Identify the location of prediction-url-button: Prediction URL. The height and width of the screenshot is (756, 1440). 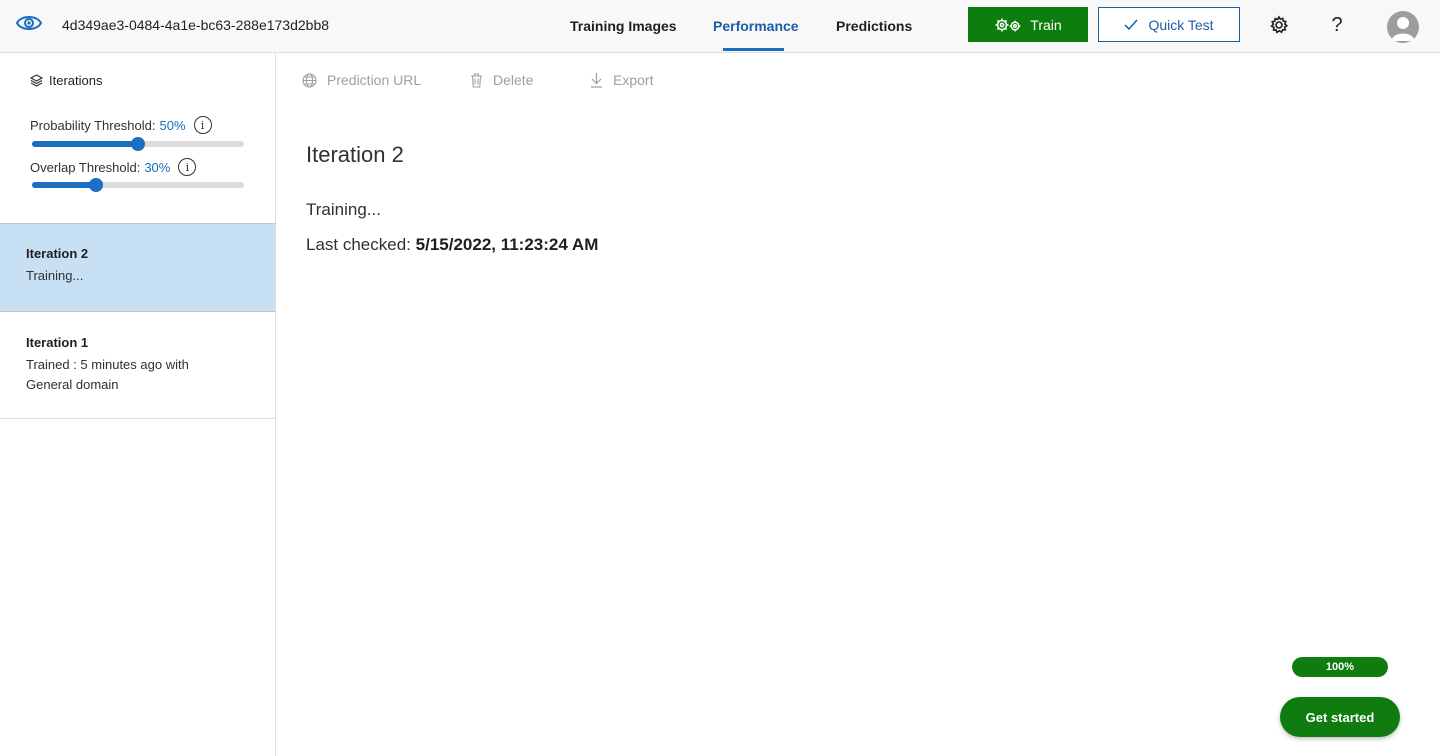
(361, 80).